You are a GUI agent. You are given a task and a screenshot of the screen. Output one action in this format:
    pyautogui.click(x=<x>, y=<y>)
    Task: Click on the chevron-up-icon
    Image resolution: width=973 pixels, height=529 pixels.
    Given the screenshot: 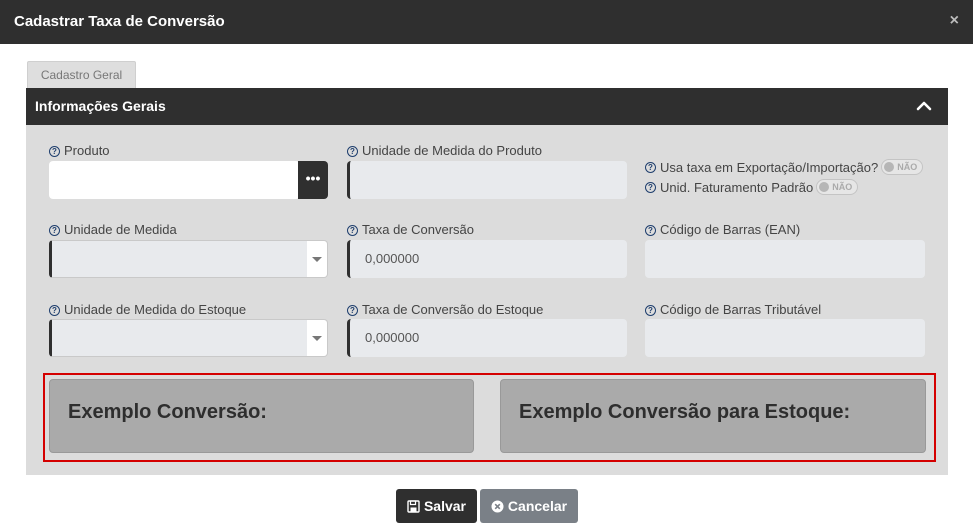 What is the action you would take?
    pyautogui.click(x=924, y=106)
    